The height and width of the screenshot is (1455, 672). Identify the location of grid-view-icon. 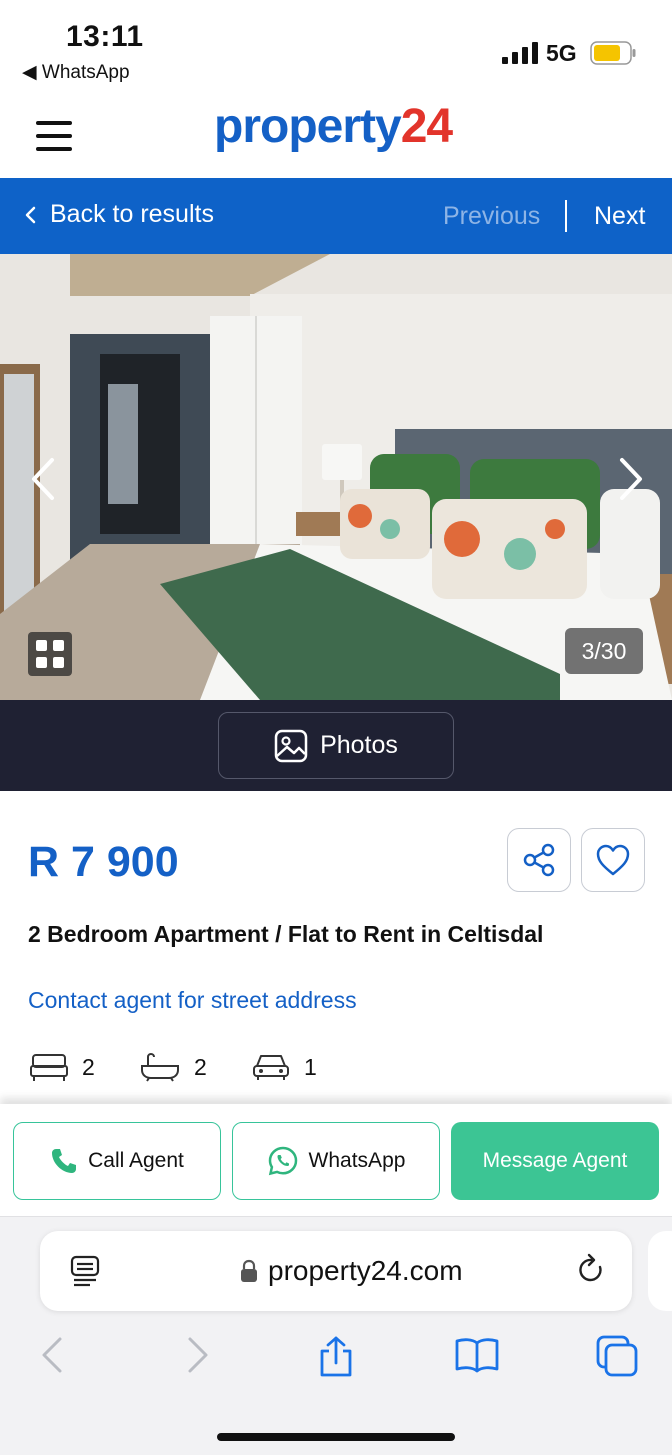
(50, 654).